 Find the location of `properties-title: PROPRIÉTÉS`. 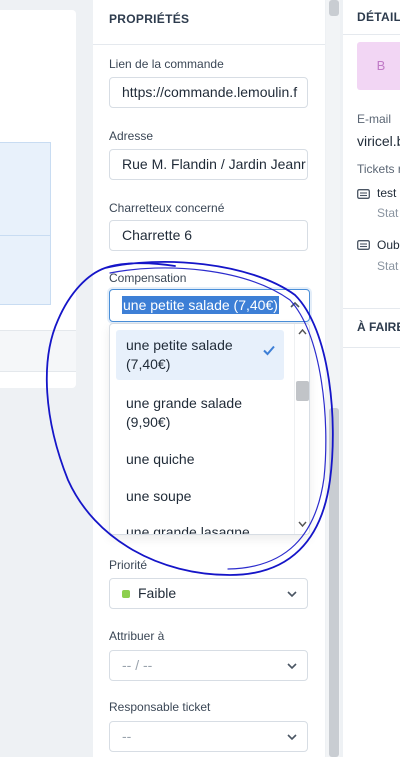

properties-title: PROPRIÉTÉS is located at coordinates (209, 22).